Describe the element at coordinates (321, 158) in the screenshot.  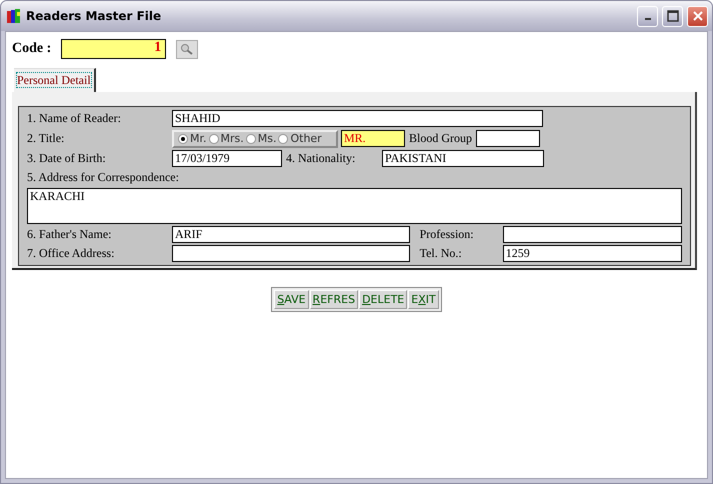
I see `field-label: 4. Nationality:` at that location.